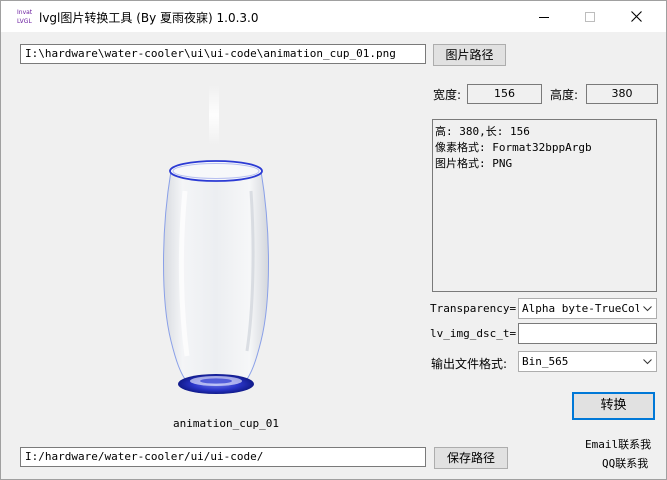 The width and height of the screenshot is (667, 480). What do you see at coordinates (473, 308) in the screenshot?
I see `transparency-label: Transparency=` at bounding box center [473, 308].